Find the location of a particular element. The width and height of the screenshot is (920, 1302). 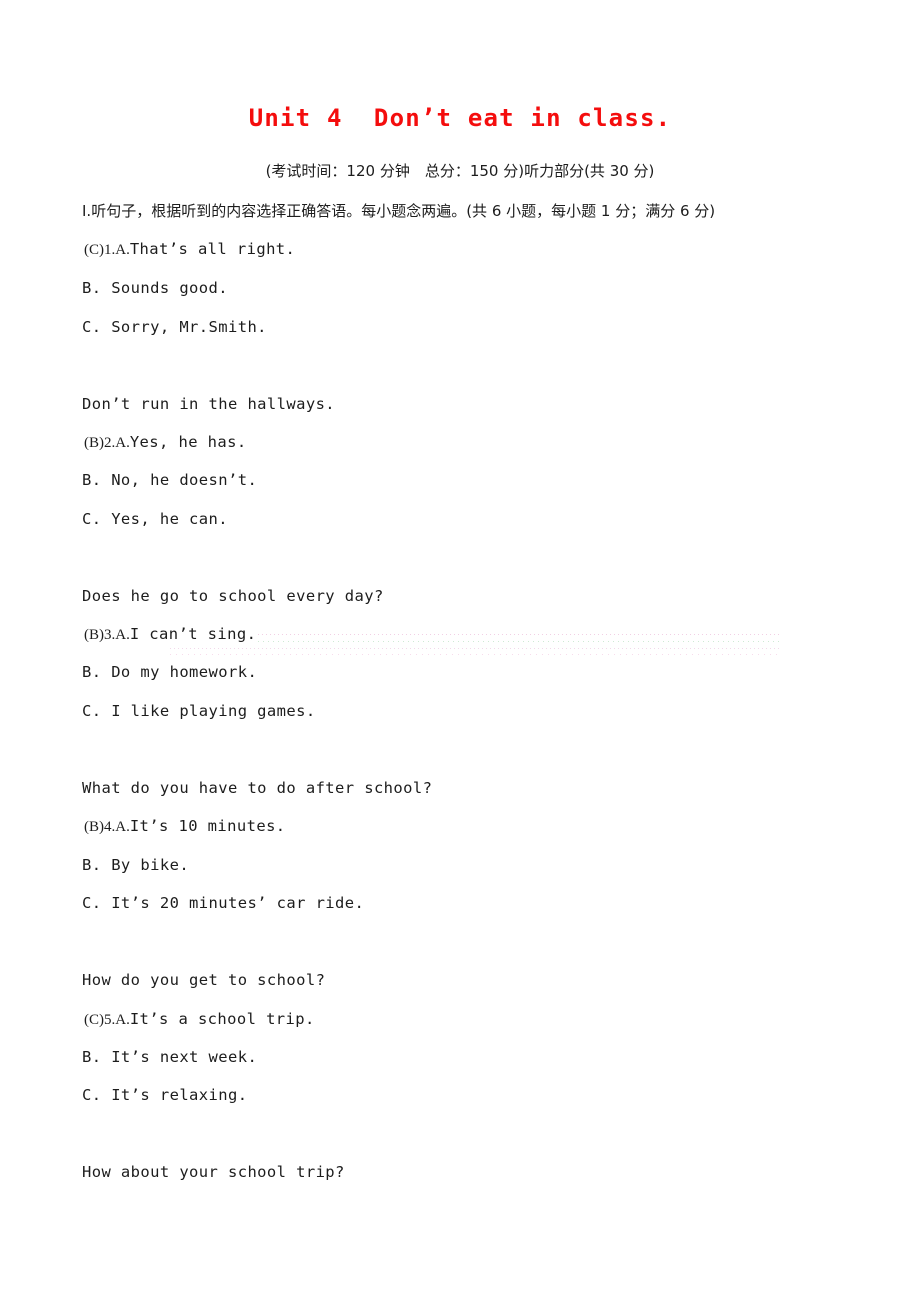

option-line-5-c: C. It’s relaxing. is located at coordinates (165, 1095).